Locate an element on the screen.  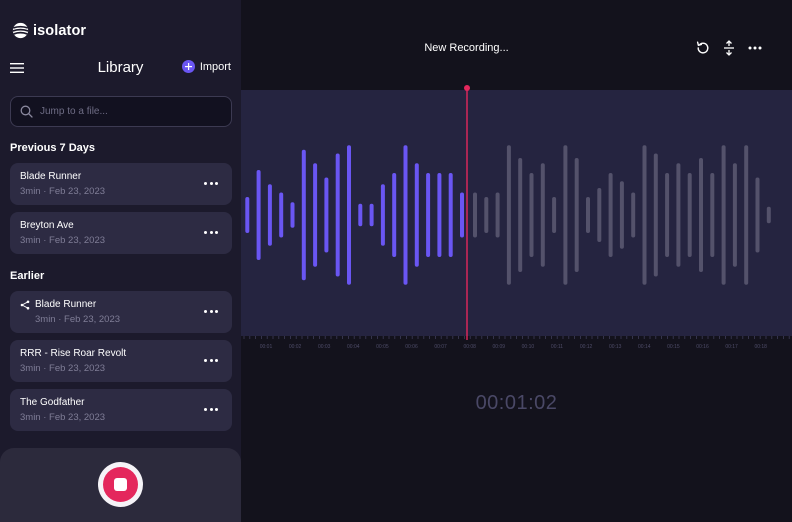
search-box is located at coordinates (121, 111).